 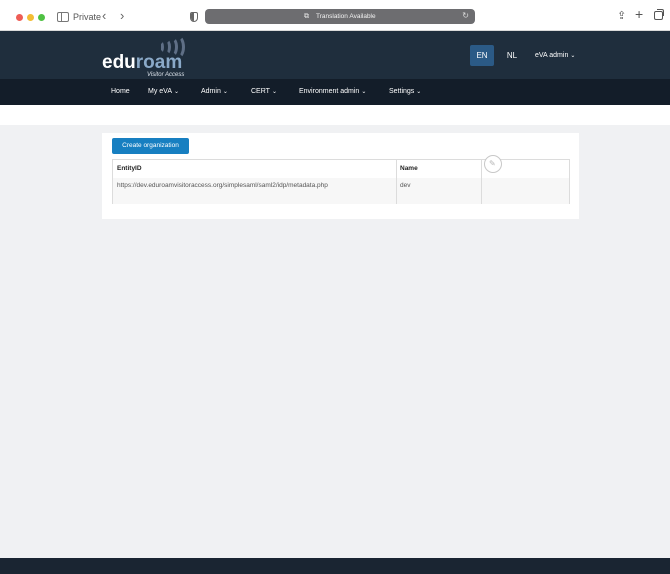 I want to click on column-header-entityid: EntityID, so click(x=129, y=168).